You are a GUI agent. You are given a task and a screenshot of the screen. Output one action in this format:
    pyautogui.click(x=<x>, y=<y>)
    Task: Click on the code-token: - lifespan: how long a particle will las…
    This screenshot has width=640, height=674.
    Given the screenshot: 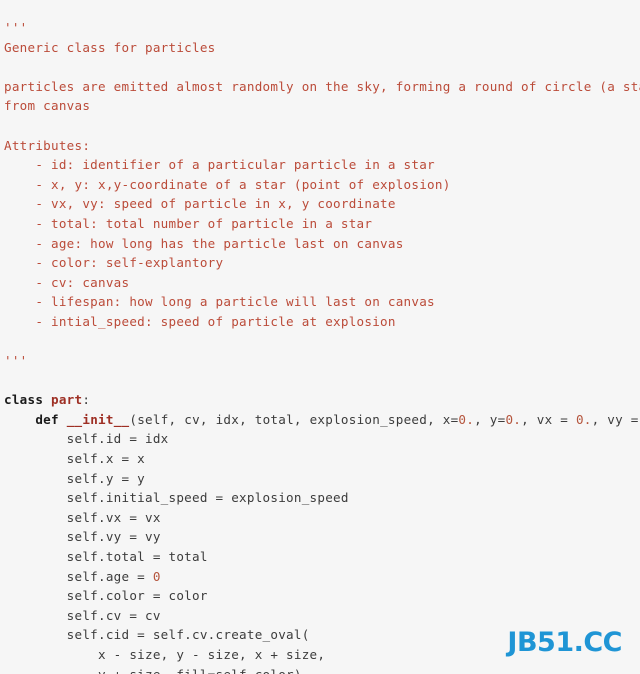 What is the action you would take?
    pyautogui.click(x=219, y=302)
    